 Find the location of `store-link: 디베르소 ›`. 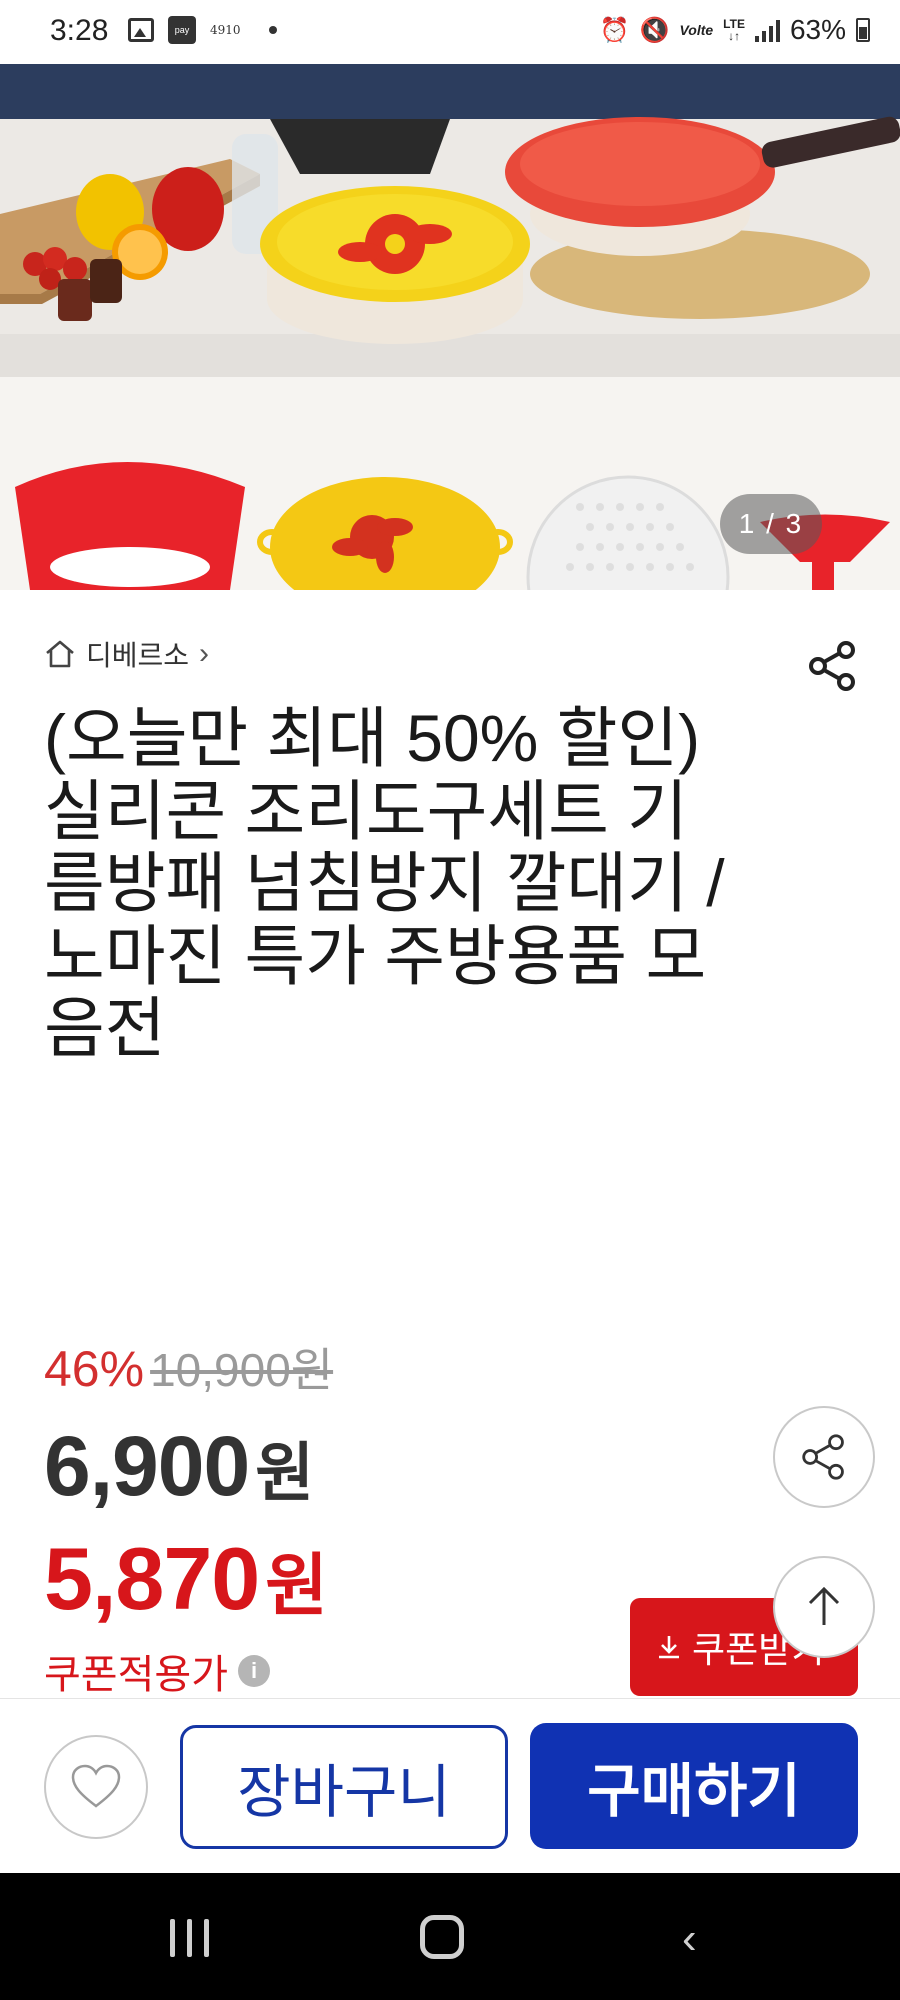

store-link: 디베르소 › is located at coordinates (126, 654).